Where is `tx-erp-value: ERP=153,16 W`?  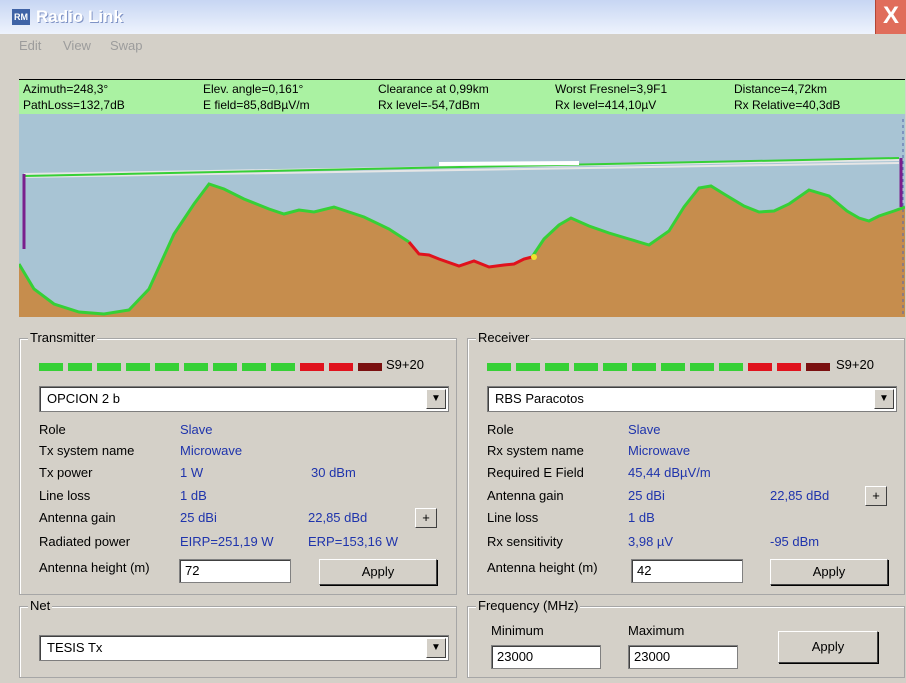 tx-erp-value: ERP=153,16 W is located at coordinates (353, 541).